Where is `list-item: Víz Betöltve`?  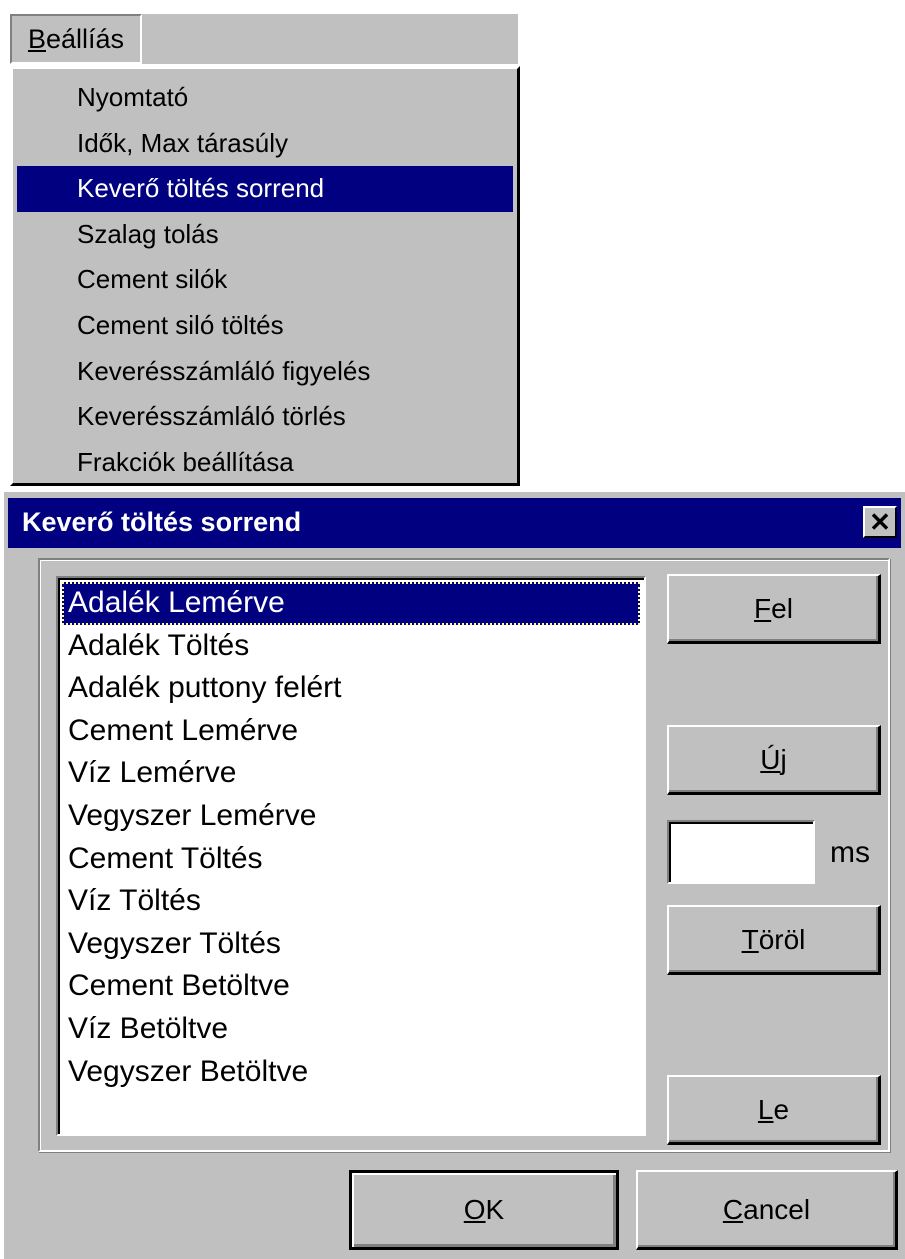
list-item: Víz Betöltve is located at coordinates (351, 1029).